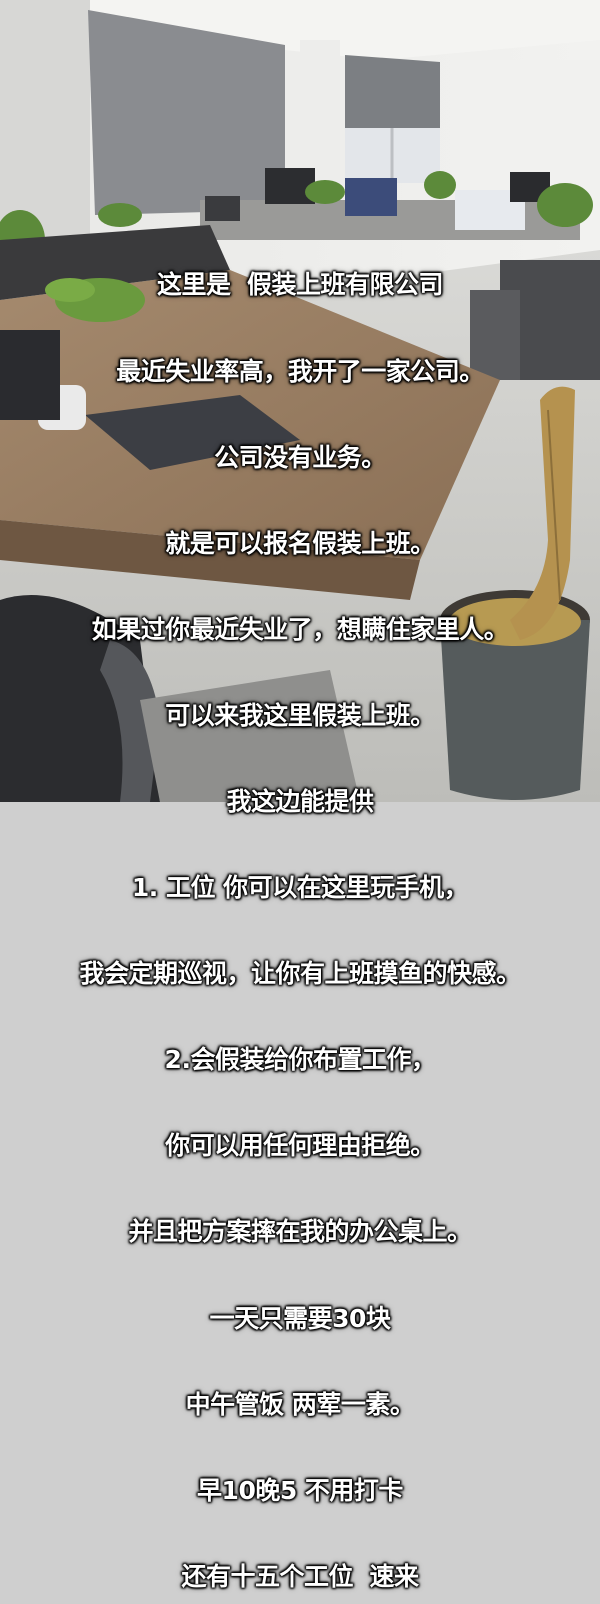  Describe the element at coordinates (300, 1404) in the screenshot. I see `caption-line: 中午管饭 两荤一素。` at that location.